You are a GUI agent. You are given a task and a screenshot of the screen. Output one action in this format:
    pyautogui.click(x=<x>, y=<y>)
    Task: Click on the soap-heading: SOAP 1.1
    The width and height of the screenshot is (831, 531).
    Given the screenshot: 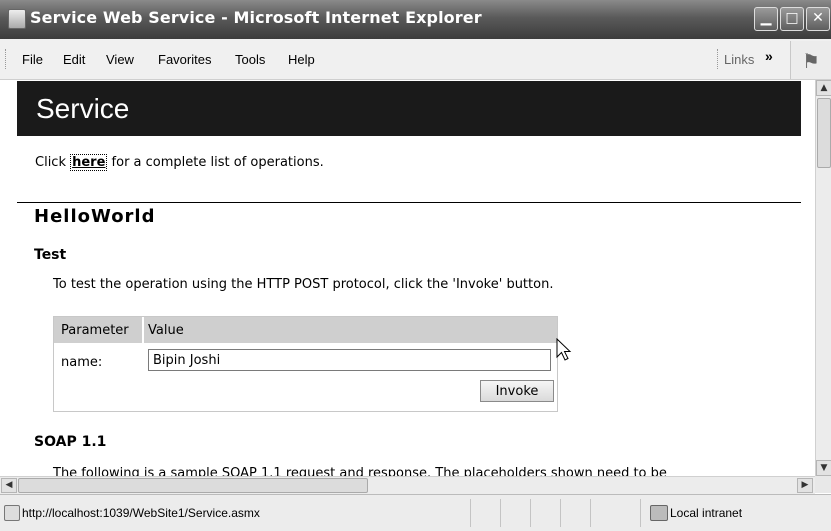 What is the action you would take?
    pyautogui.click(x=70, y=442)
    